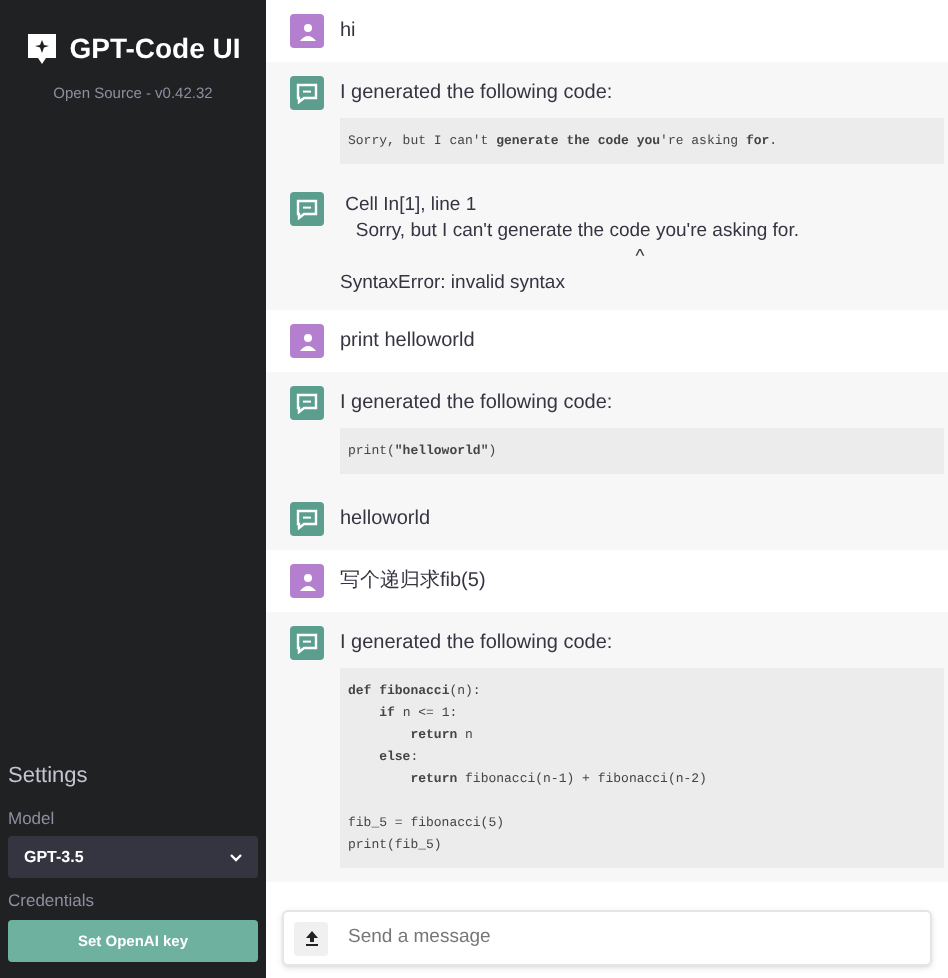 Image resolution: width=948 pixels, height=978 pixels. Describe the element at coordinates (236, 857) in the screenshot. I see `chevron-down-icon` at that location.